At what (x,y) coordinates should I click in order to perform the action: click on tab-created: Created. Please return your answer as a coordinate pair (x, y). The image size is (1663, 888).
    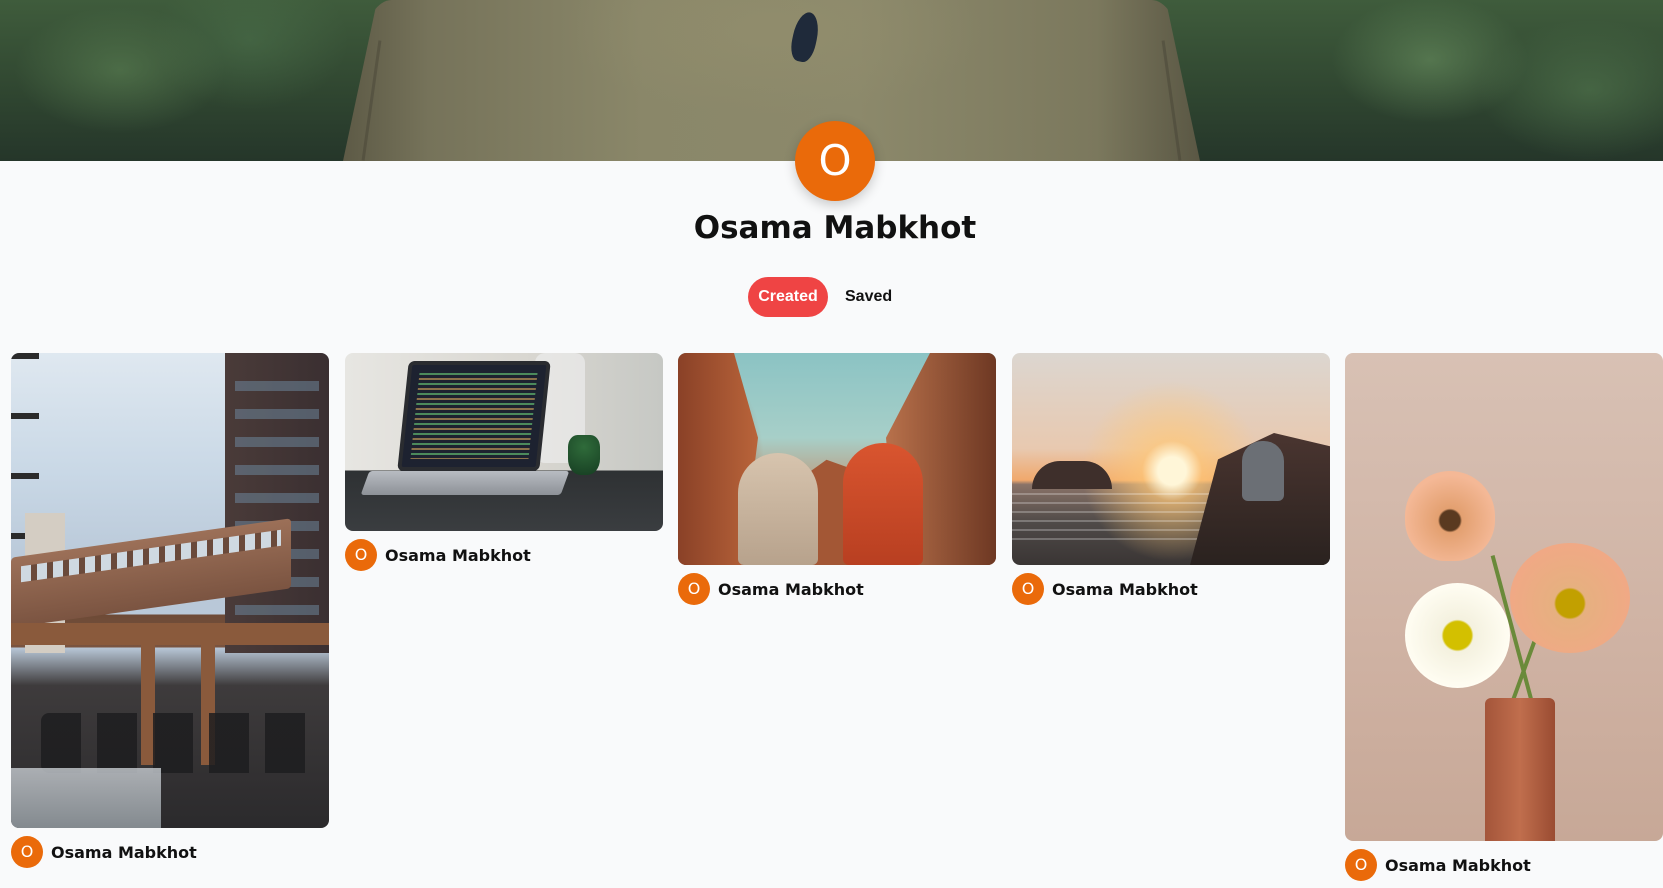
    Looking at the image, I should click on (788, 297).